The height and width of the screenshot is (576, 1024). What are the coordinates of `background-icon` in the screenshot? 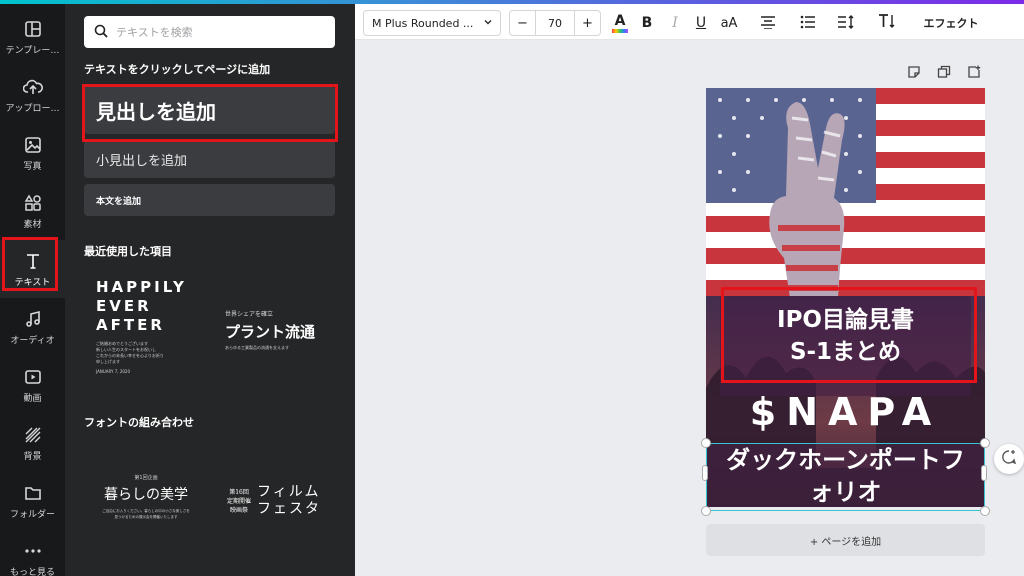 It's located at (33, 435).